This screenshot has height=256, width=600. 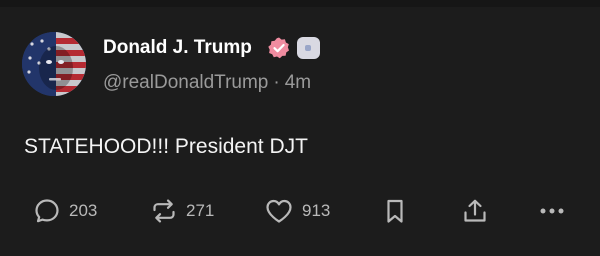 I want to click on repost-icon, so click(x=164, y=211).